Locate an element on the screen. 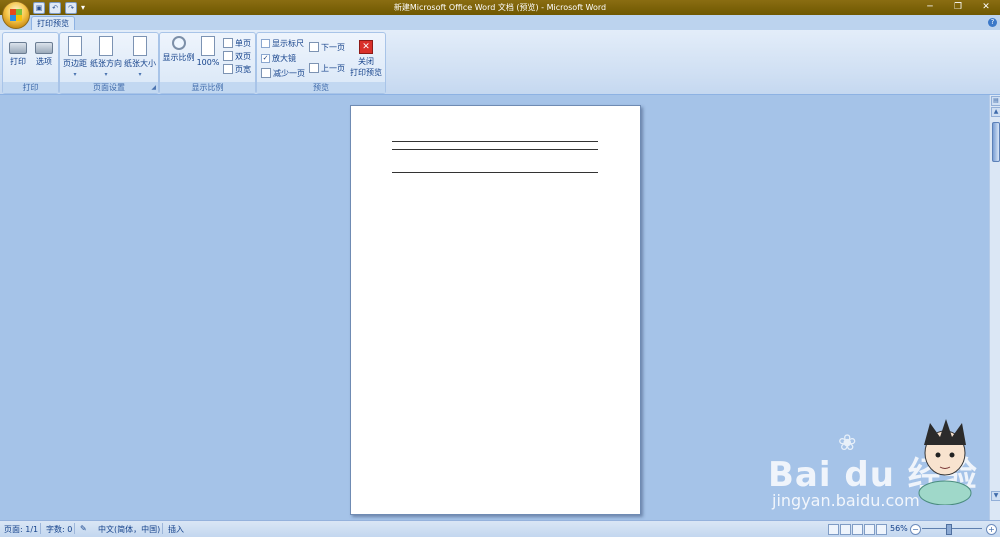  next-page-label: 下一页 is located at coordinates (333, 47).